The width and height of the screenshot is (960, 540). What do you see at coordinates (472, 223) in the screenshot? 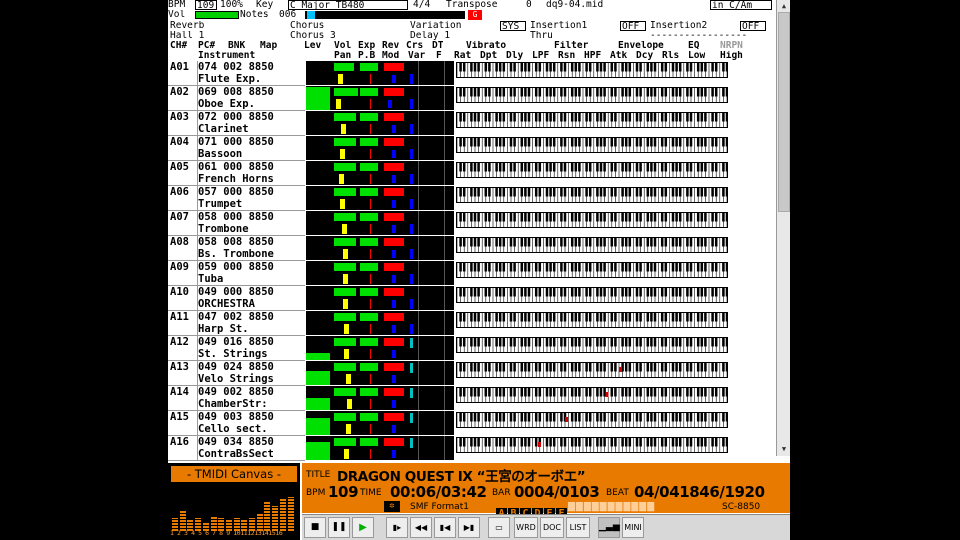
I see `channel-row: A07 058 000 8850 Trombone` at bounding box center [472, 223].